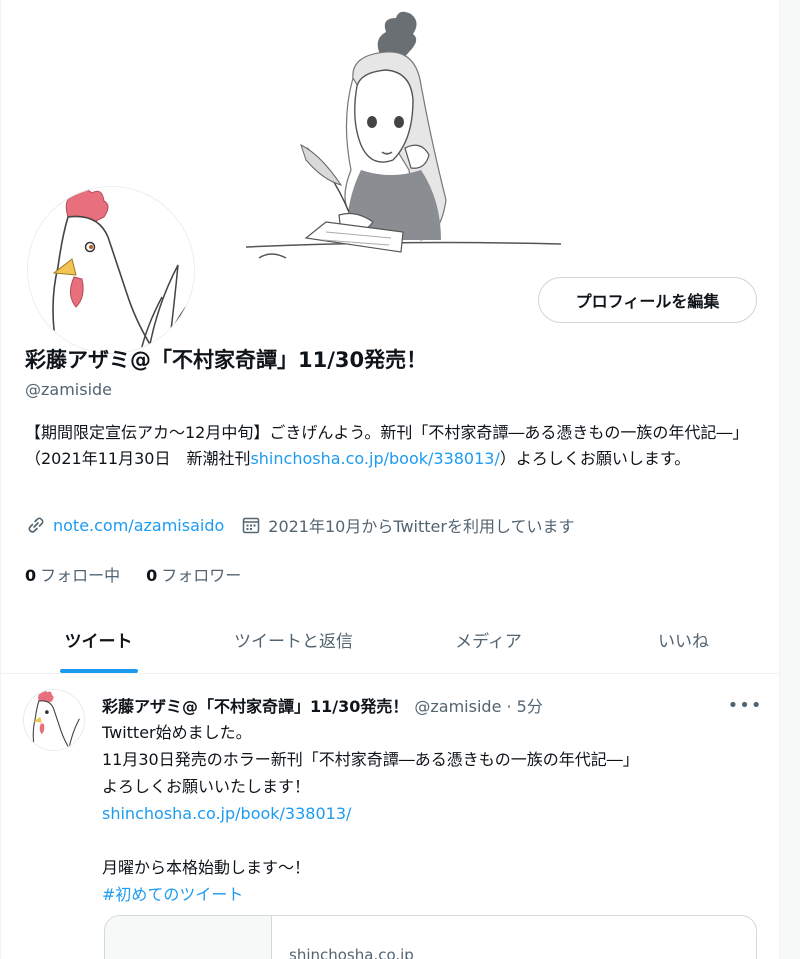  Describe the element at coordinates (98, 641) in the screenshot. I see `tab-tweets-label: ツイート` at that location.